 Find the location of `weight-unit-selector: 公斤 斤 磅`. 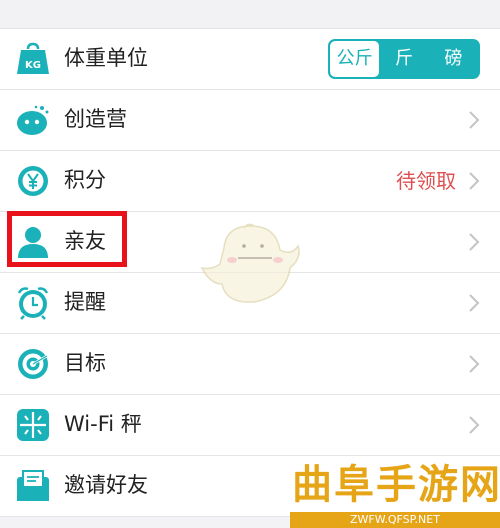

weight-unit-selector: 公斤 斤 磅 is located at coordinates (404, 59).